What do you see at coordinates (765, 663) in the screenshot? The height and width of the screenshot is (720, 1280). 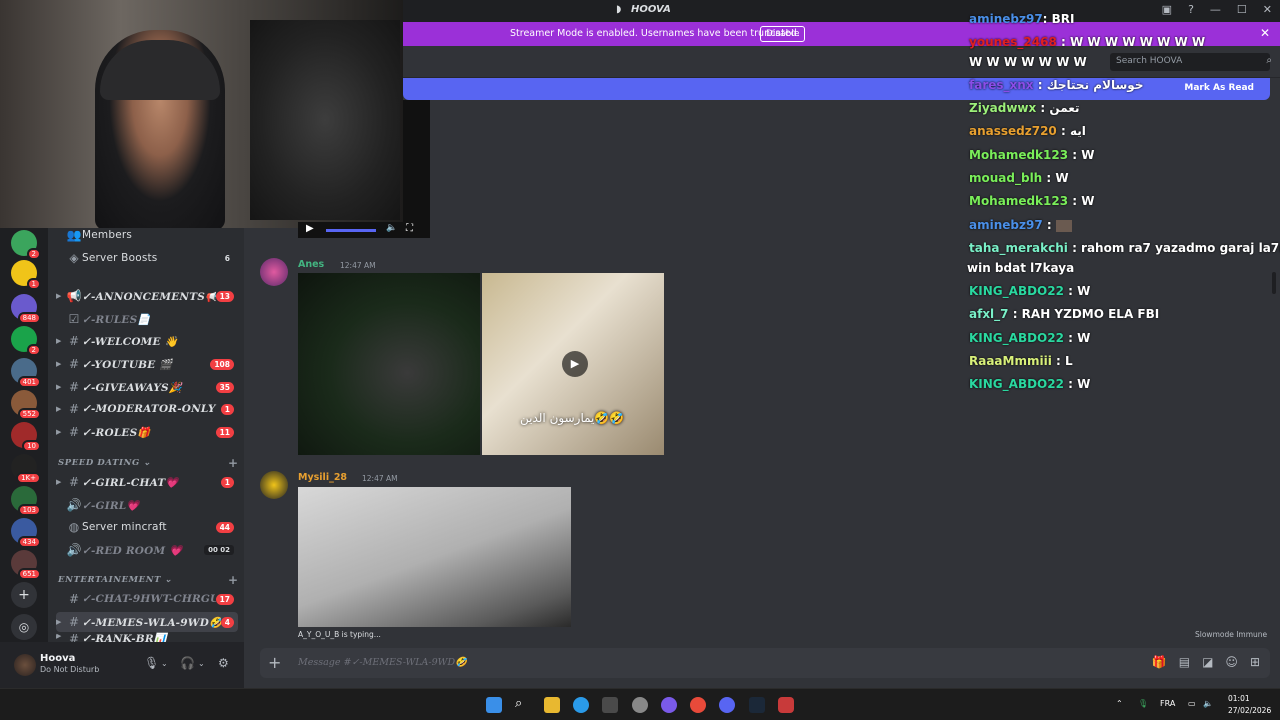 I see `message-input: + Message #✓-MEMES-WLA-9WD🤣 🎁 ▤ ◪ ☺ ⊞` at bounding box center [765, 663].